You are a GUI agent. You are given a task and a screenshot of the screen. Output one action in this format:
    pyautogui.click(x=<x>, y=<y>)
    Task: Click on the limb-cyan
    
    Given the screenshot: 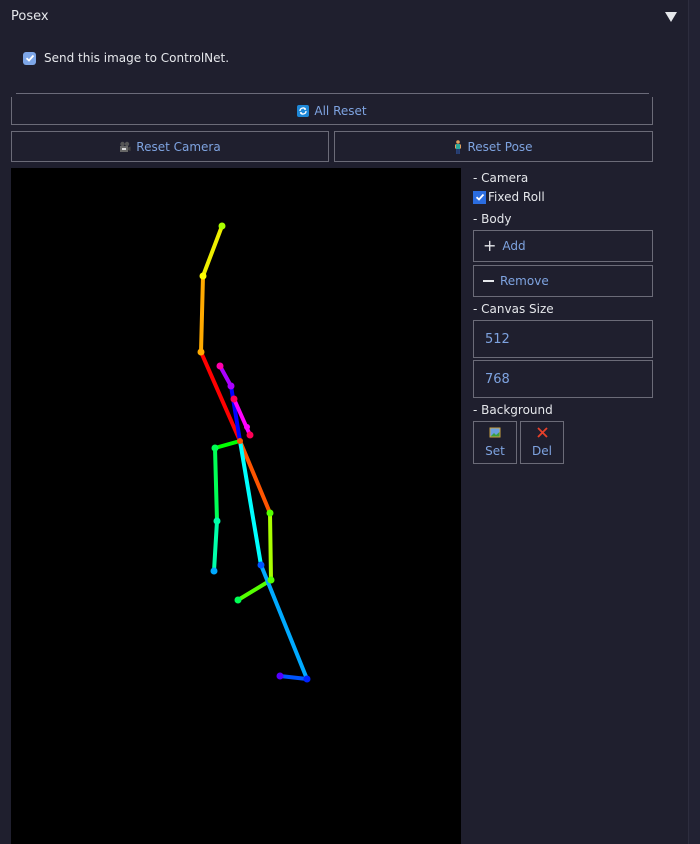 What is the action you would take?
    pyautogui.click(x=250, y=503)
    